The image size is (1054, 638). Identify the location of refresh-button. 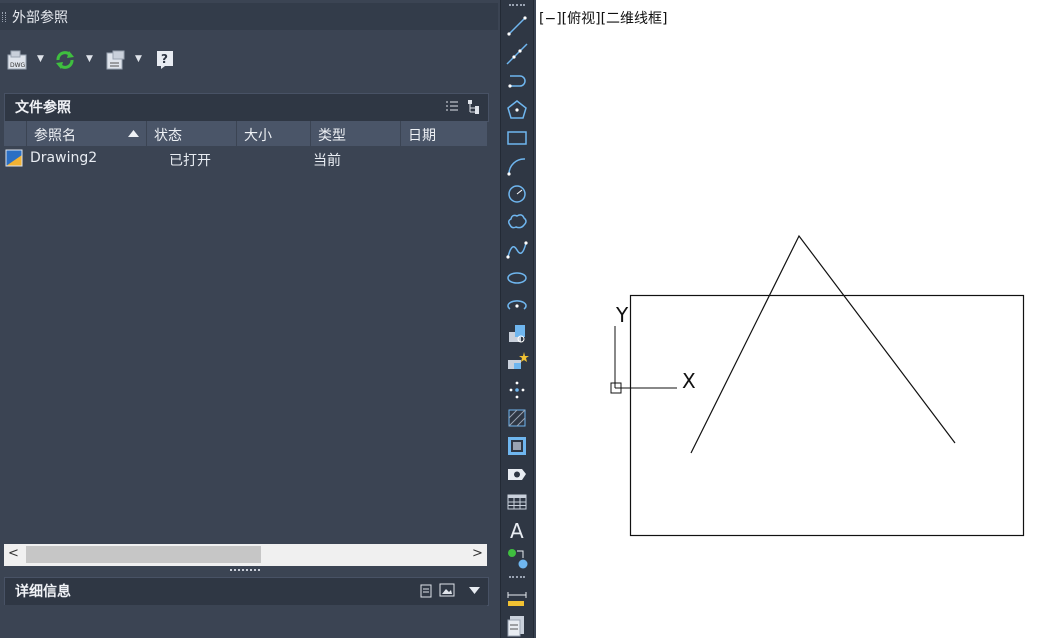
(67, 61).